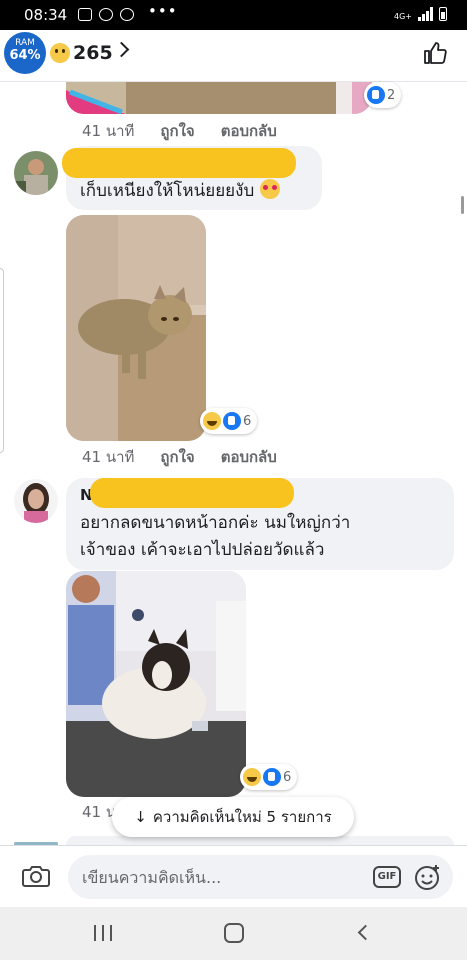 This screenshot has width=467, height=960. I want to click on reaction-summary: 2, so click(383, 95).